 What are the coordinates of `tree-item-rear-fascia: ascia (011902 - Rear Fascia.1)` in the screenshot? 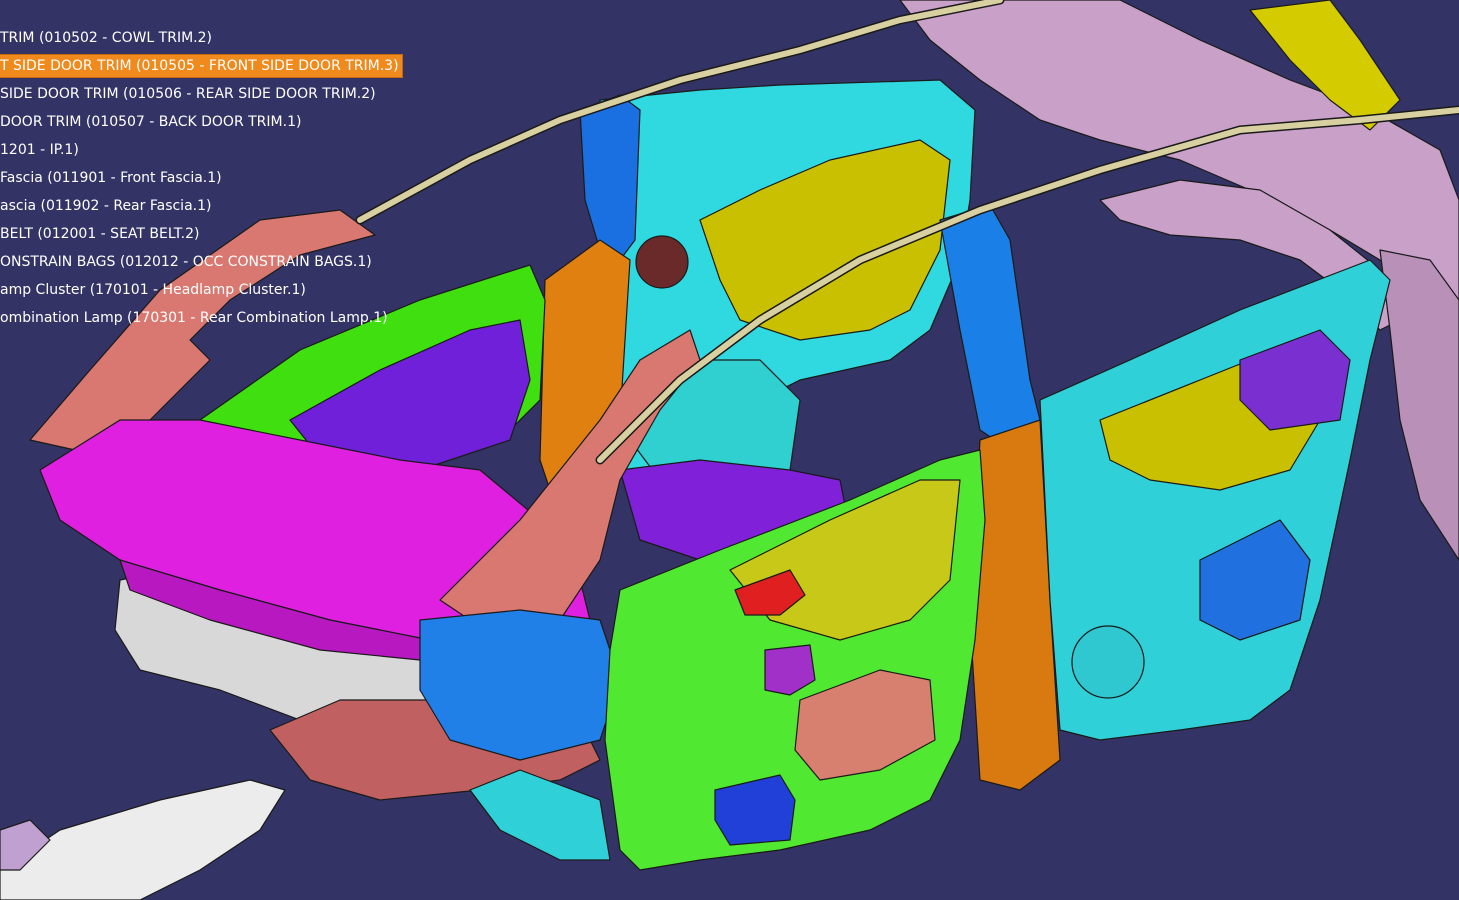 It's located at (203, 206).